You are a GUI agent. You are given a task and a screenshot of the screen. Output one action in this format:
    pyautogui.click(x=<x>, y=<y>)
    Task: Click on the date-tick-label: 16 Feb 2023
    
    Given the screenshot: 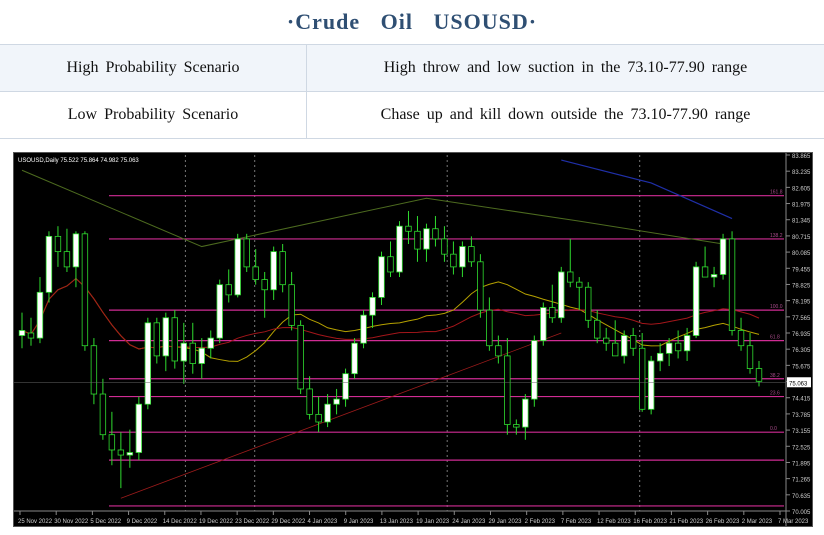 What is the action you would take?
    pyautogui.click(x=650, y=522)
    